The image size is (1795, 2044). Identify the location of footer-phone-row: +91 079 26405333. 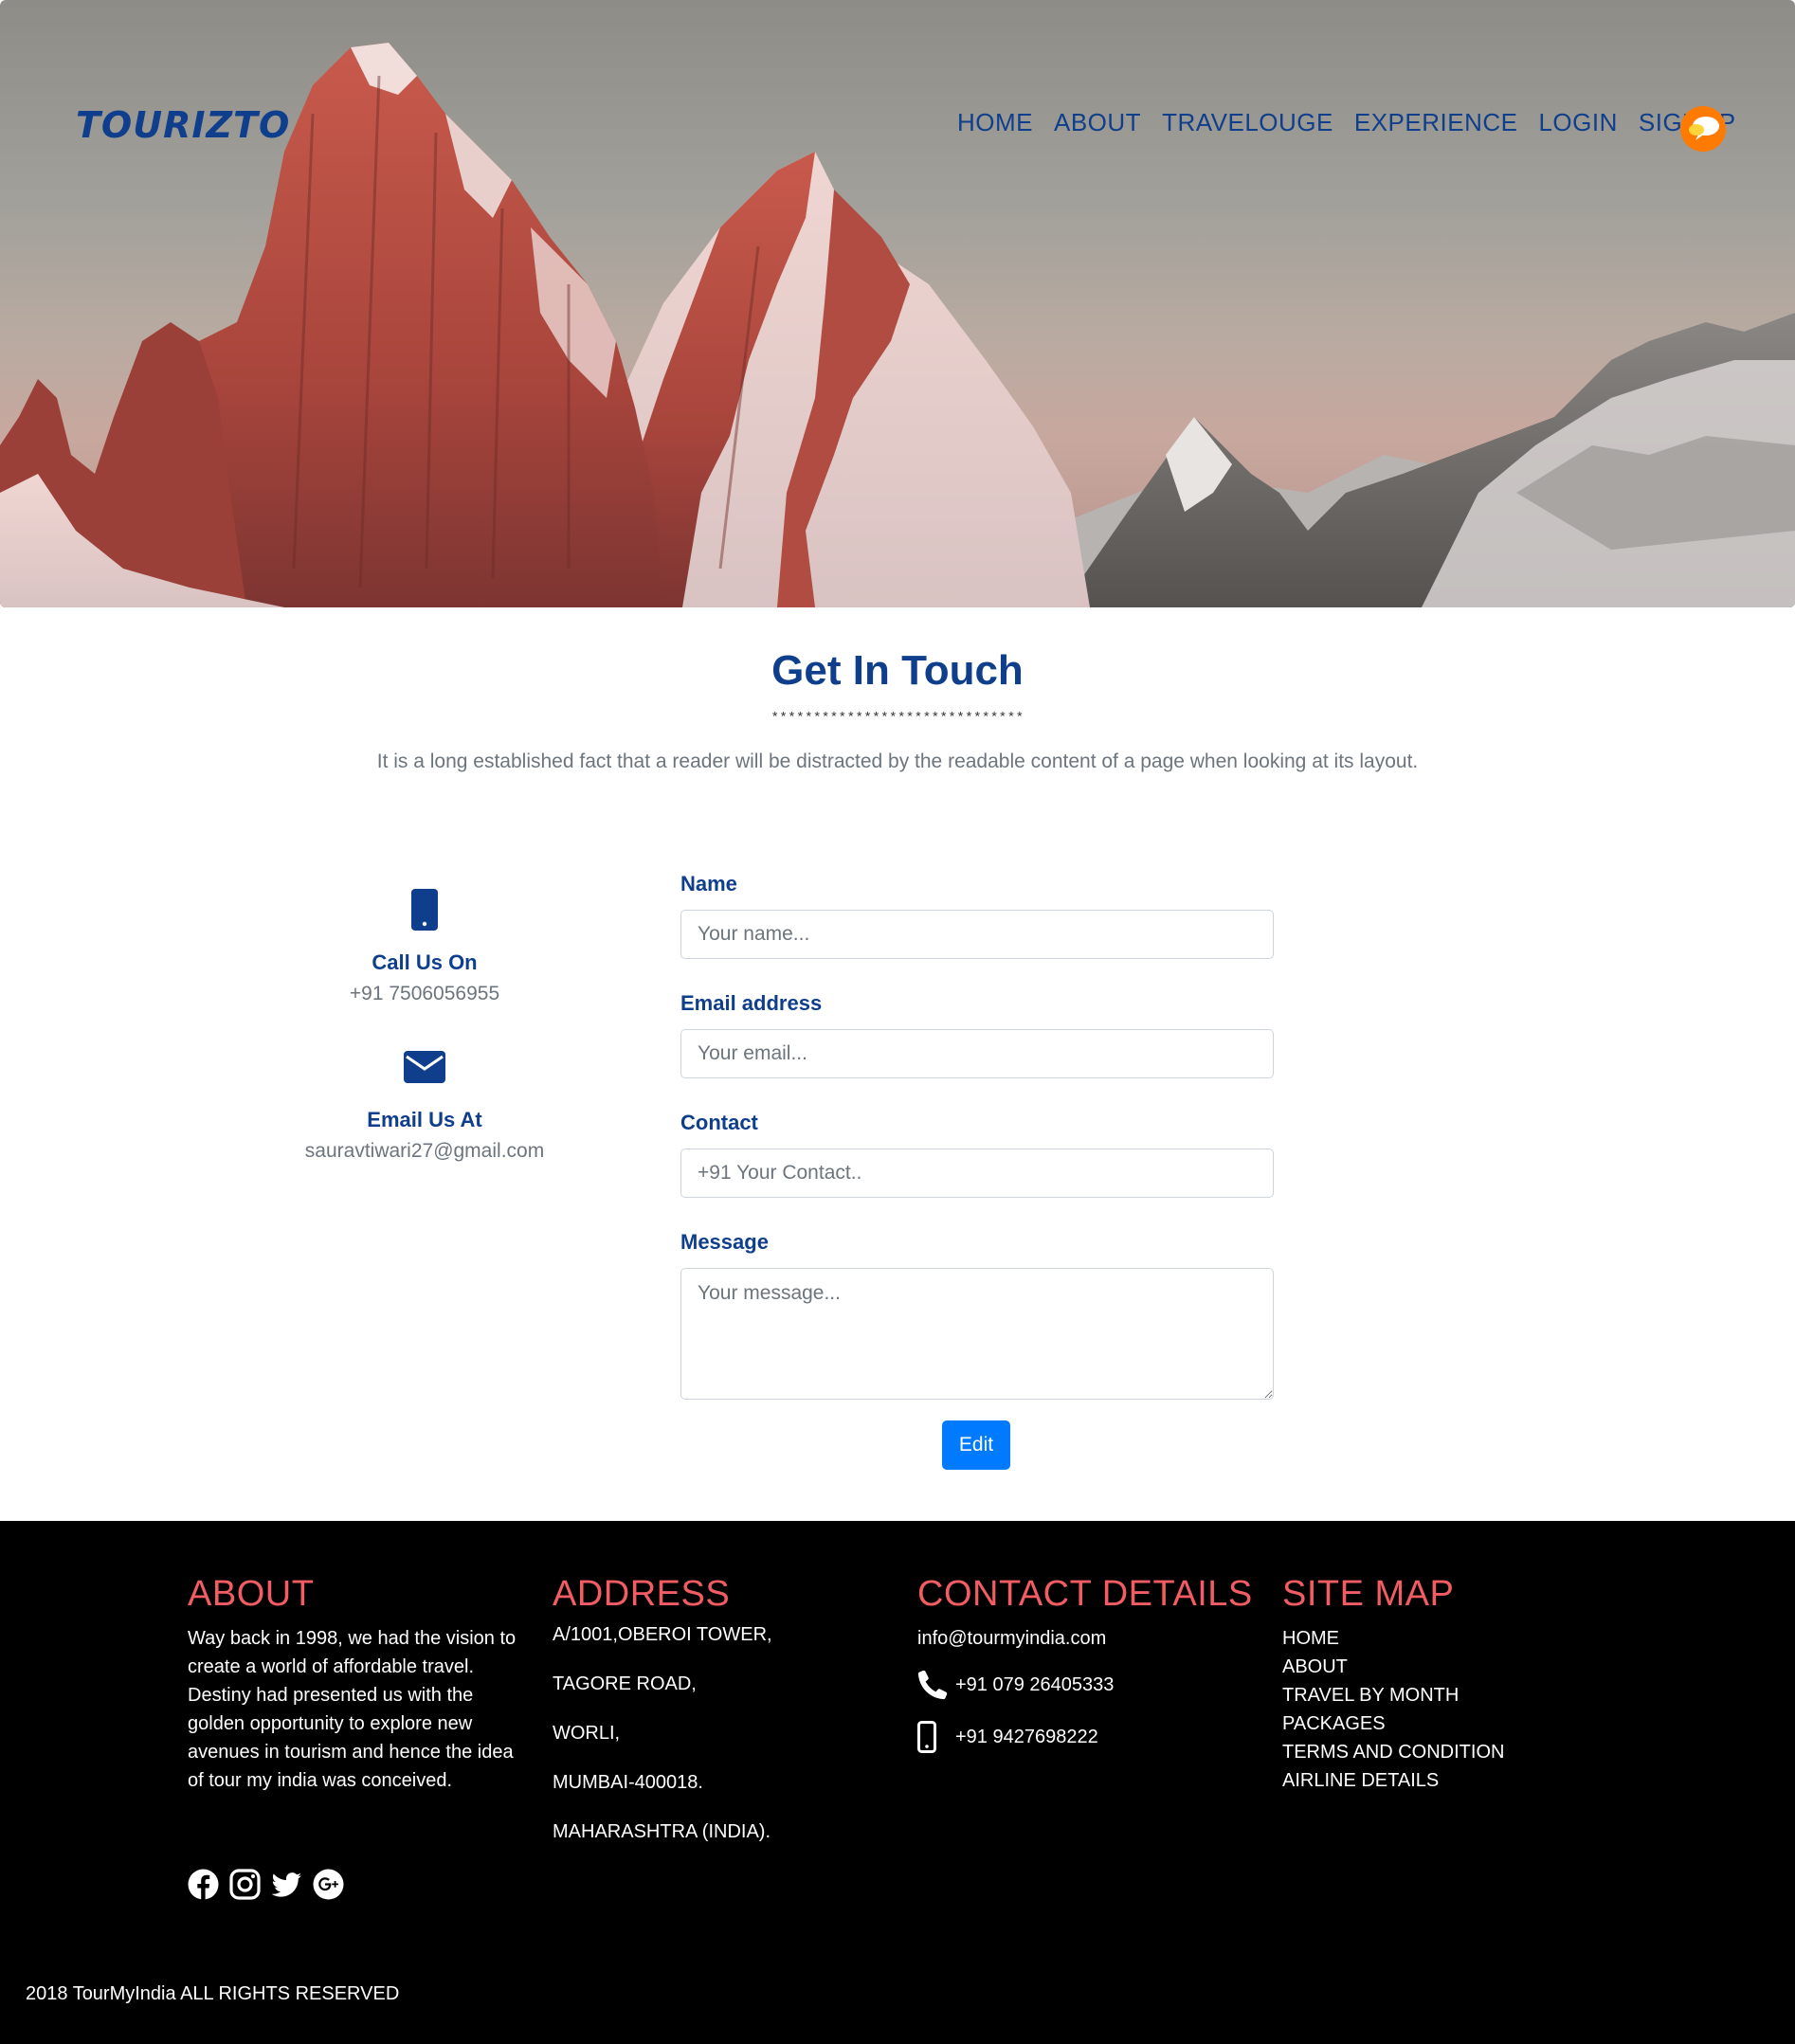
(1085, 1685).